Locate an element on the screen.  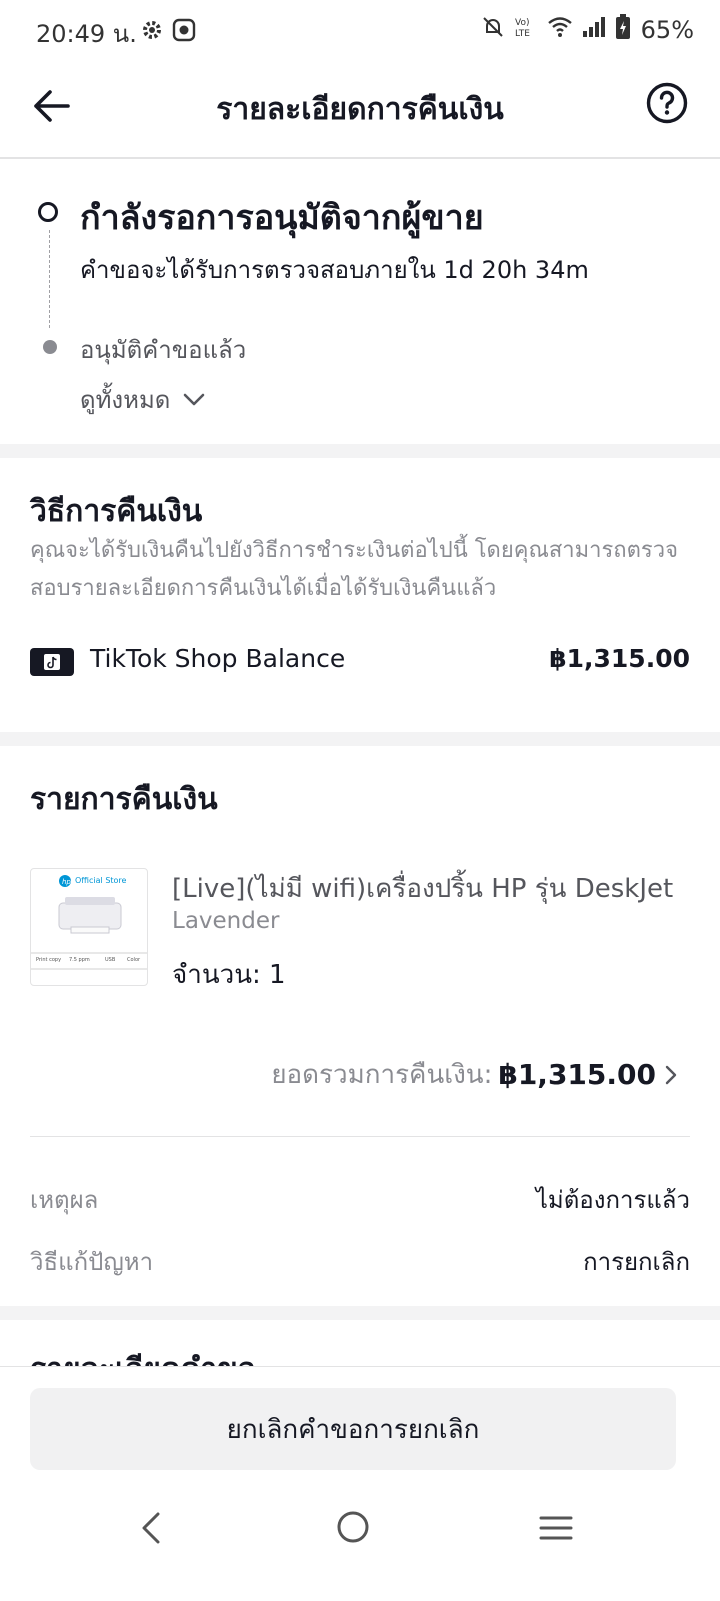
divider is located at coordinates (360, 1136).